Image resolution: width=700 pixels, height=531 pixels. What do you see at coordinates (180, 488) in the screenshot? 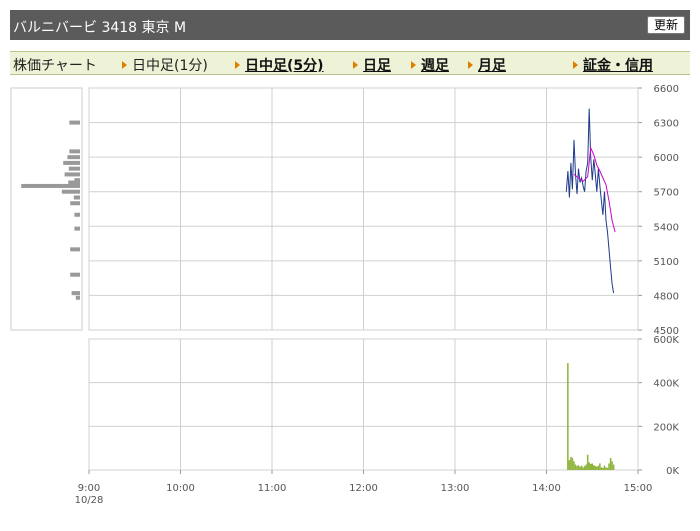
I see `time-tick-label: 10:00` at bounding box center [180, 488].